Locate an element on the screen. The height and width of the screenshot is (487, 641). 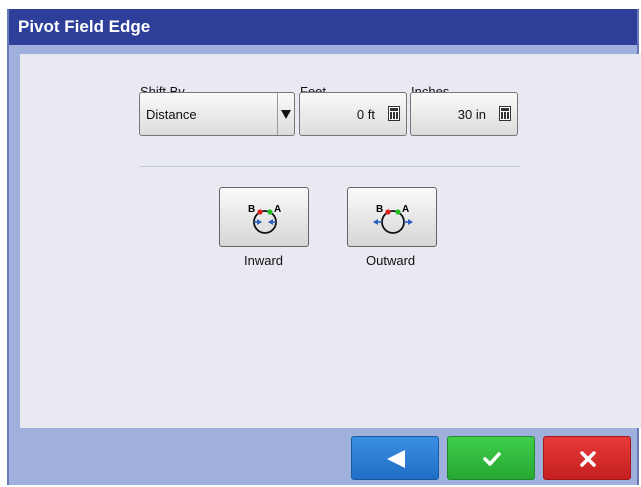
dialog-title: Pivot Field Edge is located at coordinates (84, 26).